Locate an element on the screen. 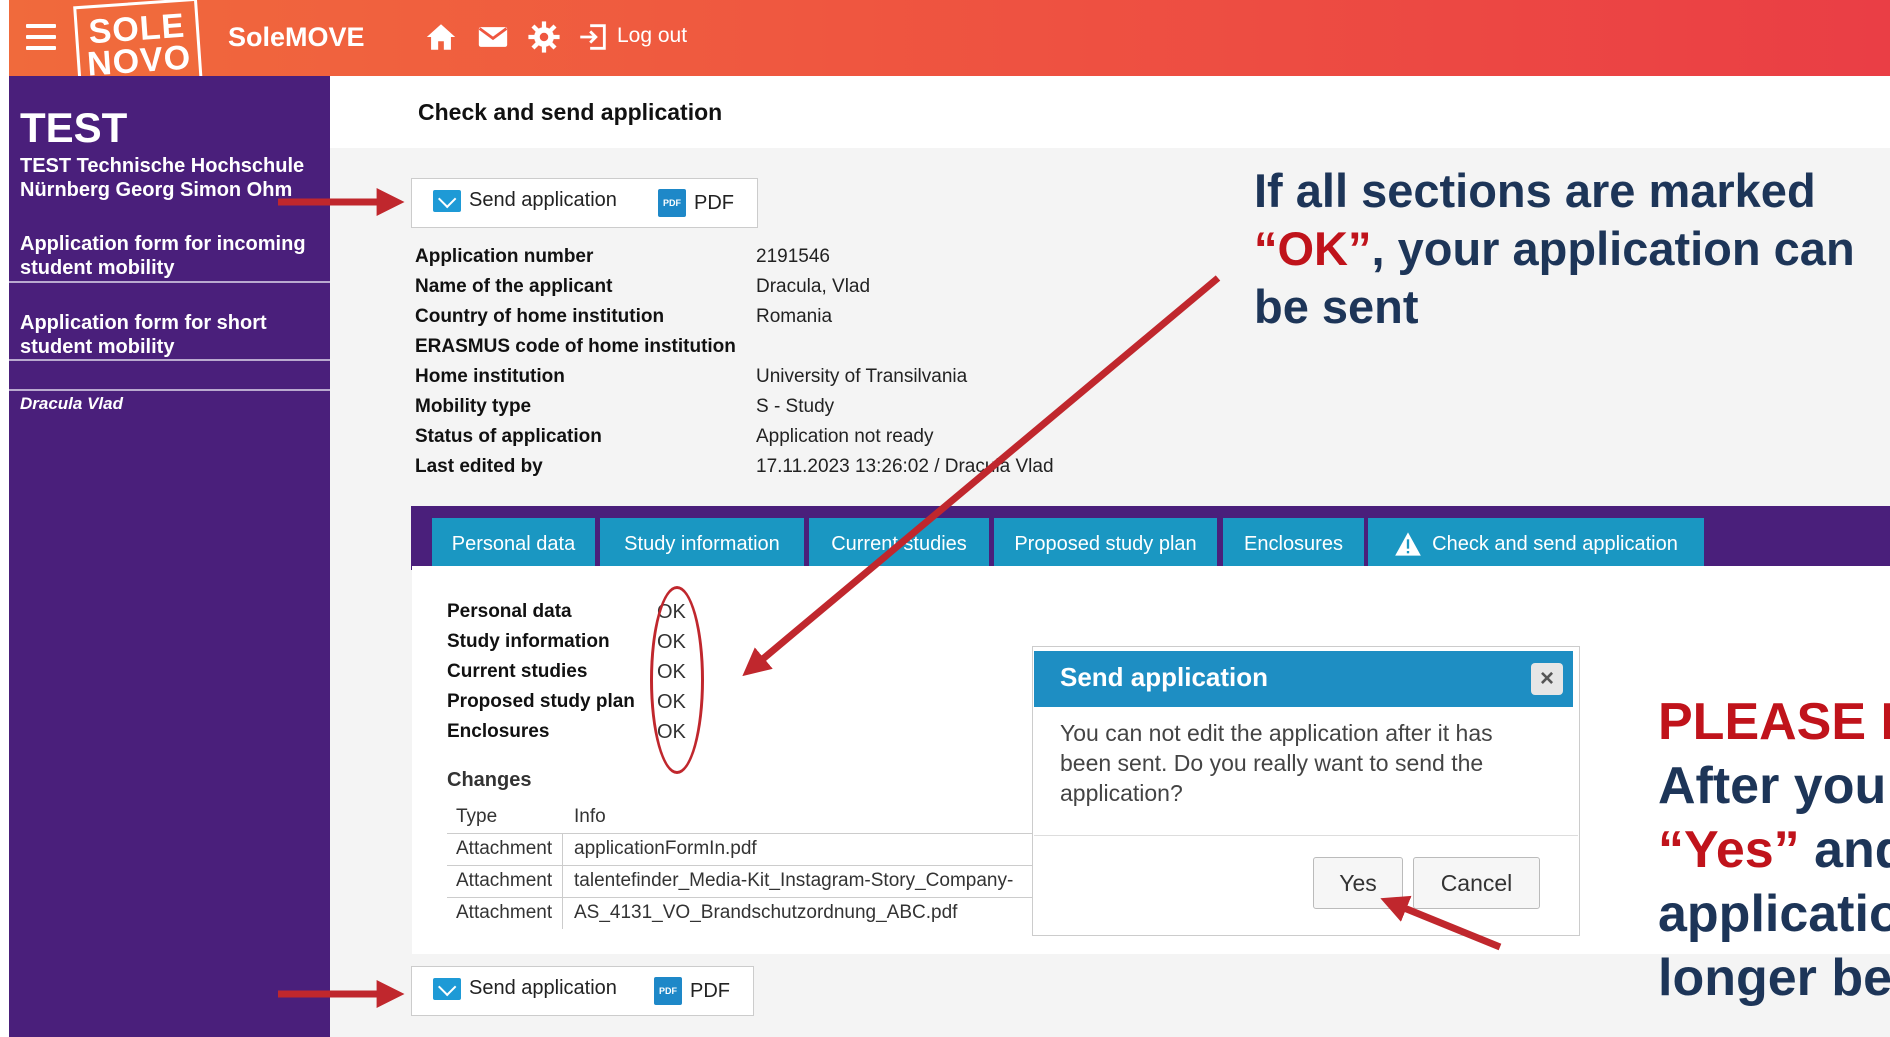 The image size is (1890, 1037). pdf-button-bottom: PDF PDF is located at coordinates (692, 991).